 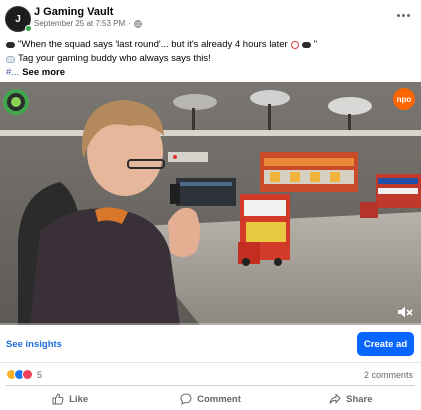 I want to click on reaction-summary: 5, so click(x=24, y=374).